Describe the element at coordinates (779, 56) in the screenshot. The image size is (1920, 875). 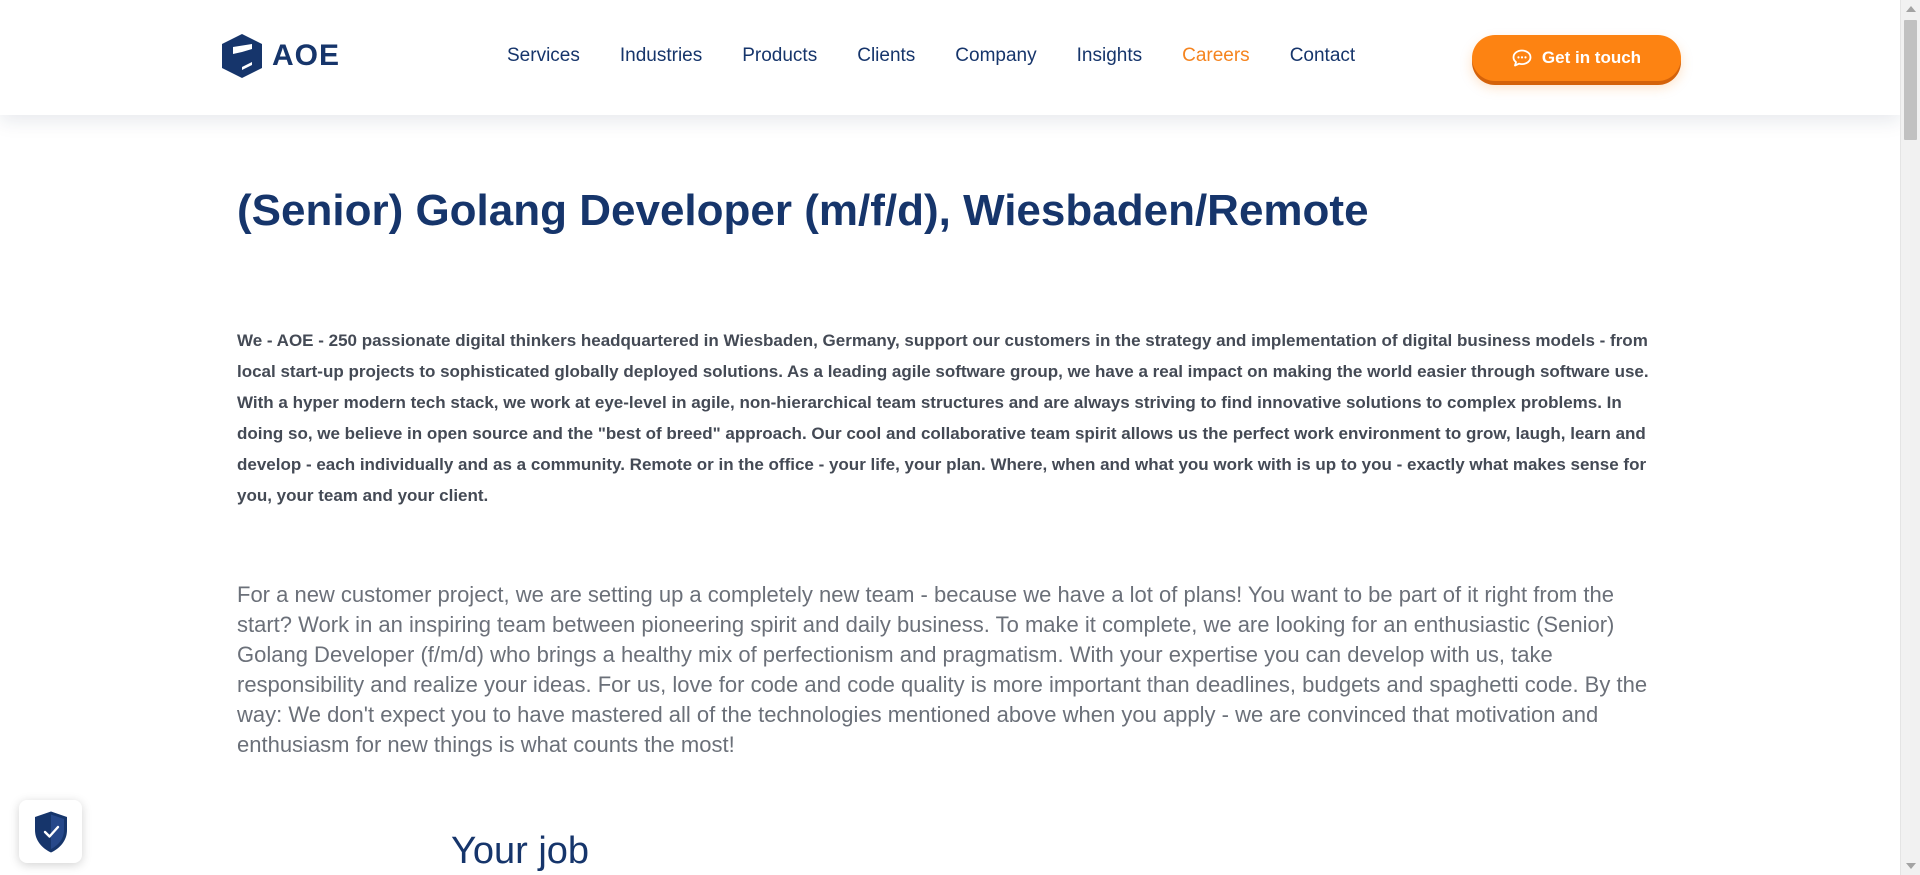
I see `nav-item-products: Products` at that location.